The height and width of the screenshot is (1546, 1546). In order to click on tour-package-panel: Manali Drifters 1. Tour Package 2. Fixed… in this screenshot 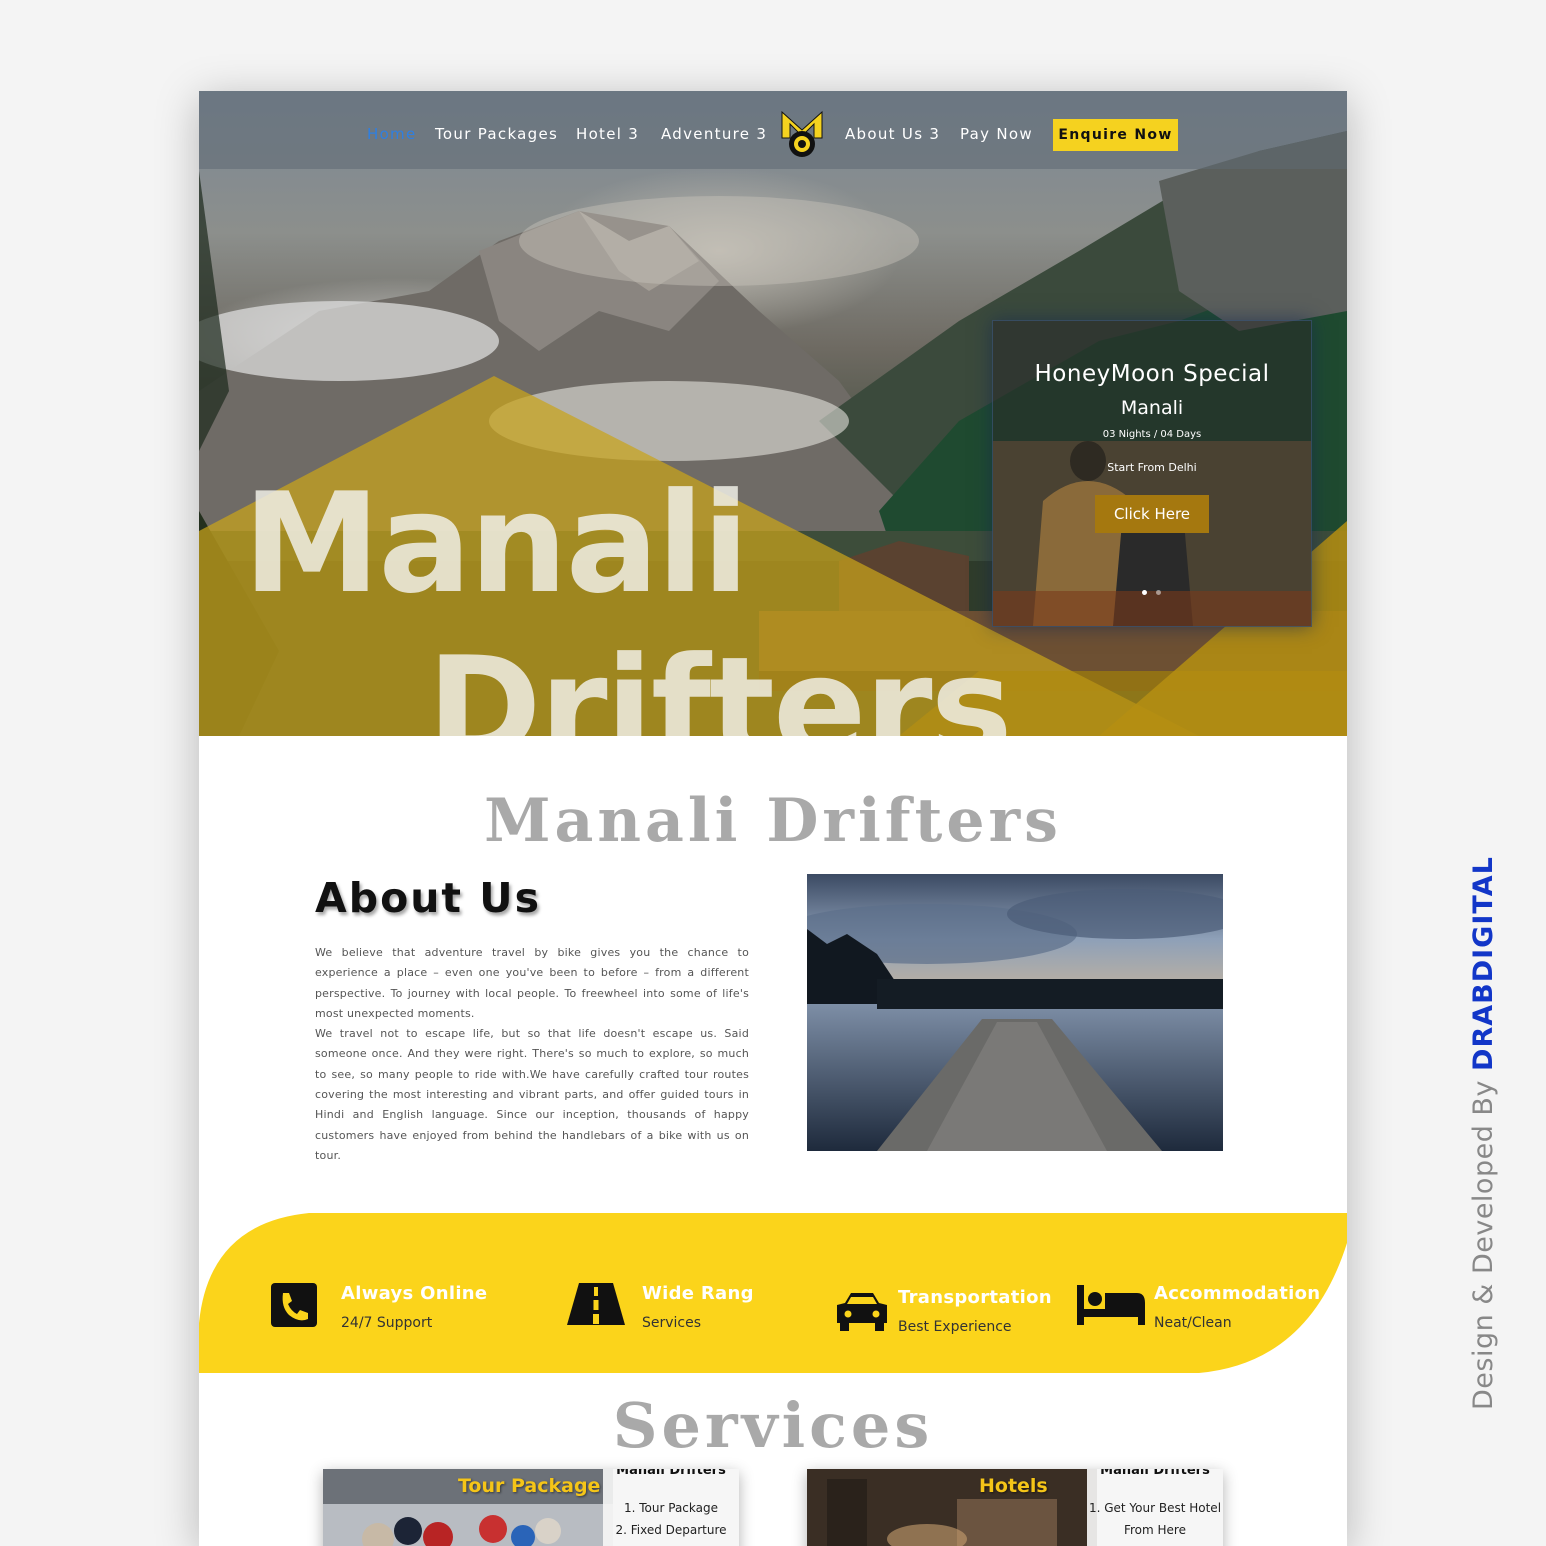, I will do `click(671, 1507)`.